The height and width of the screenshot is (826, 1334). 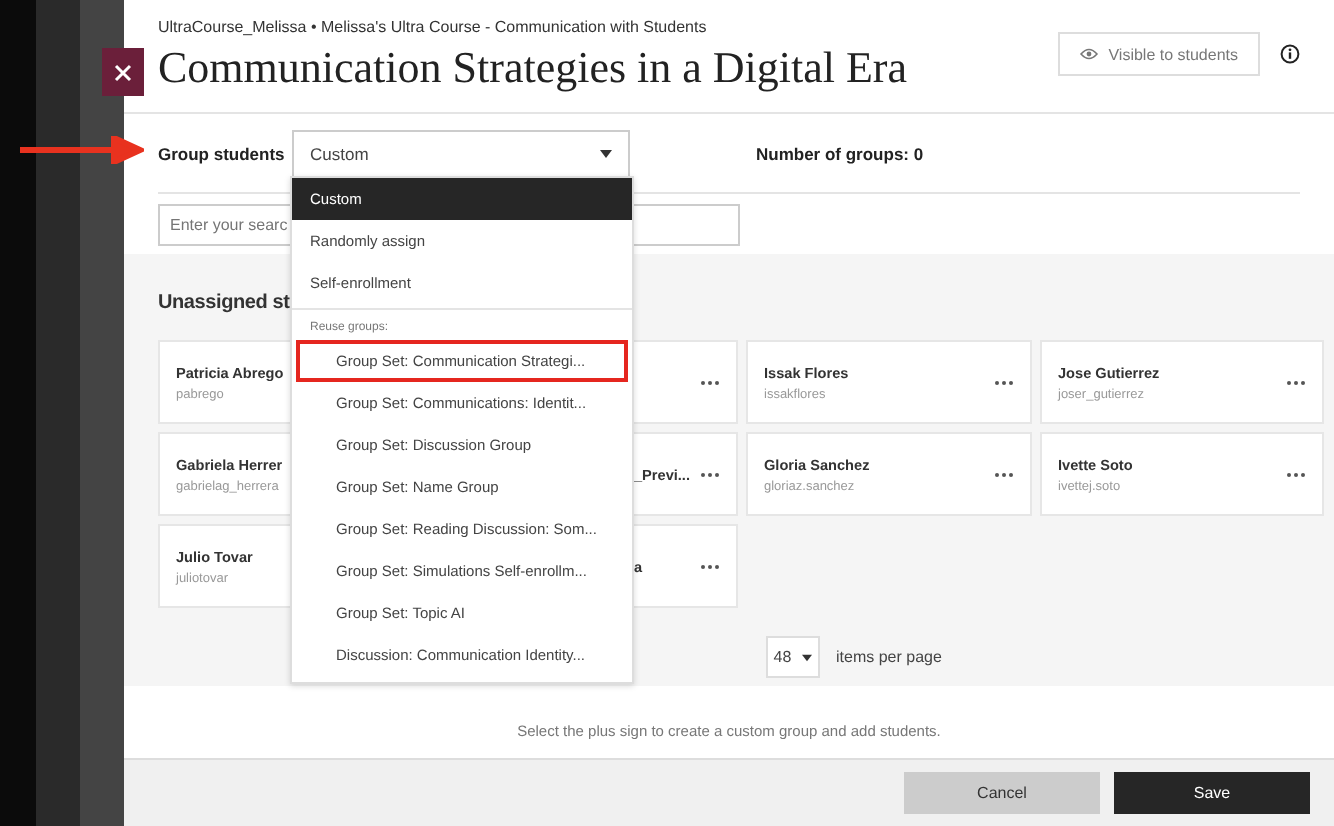 I want to click on section-heading: Unassigned st, so click(x=225, y=303).